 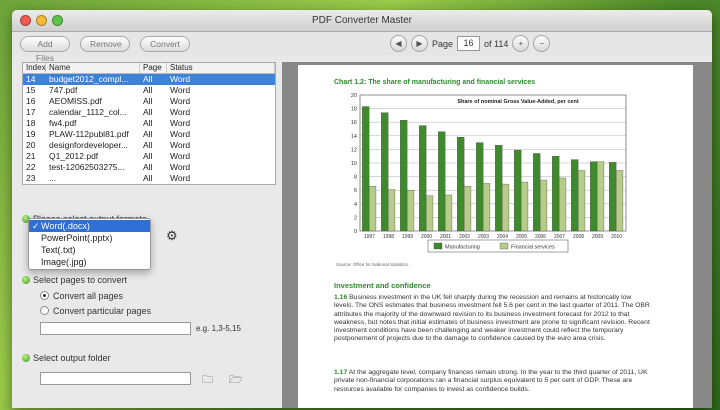 What do you see at coordinates (31, 101) in the screenshot?
I see `cell-index: 16` at bounding box center [31, 101].